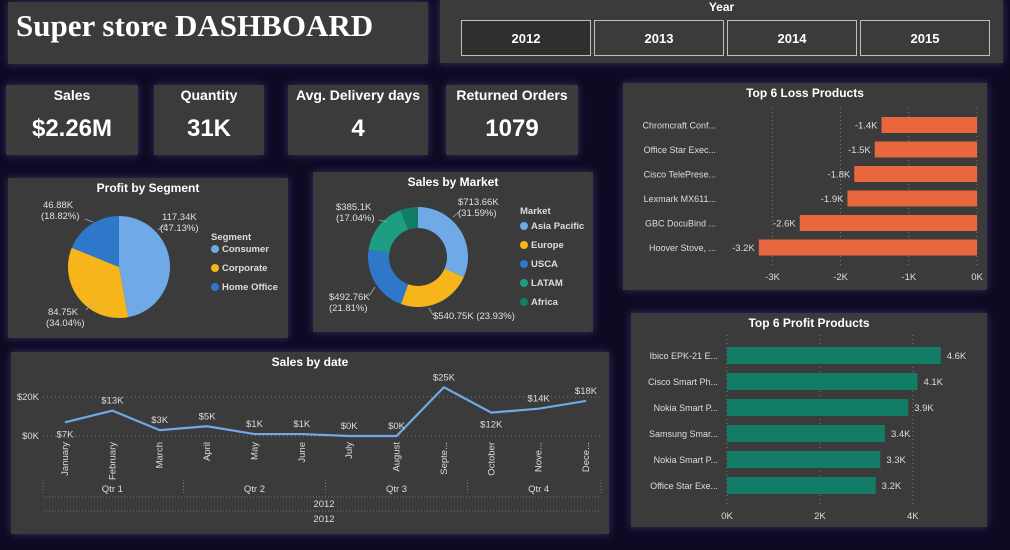 This screenshot has width=1010, height=550. What do you see at coordinates (254, 489) in the screenshot?
I see `quarter-label: Qtr 2` at bounding box center [254, 489].